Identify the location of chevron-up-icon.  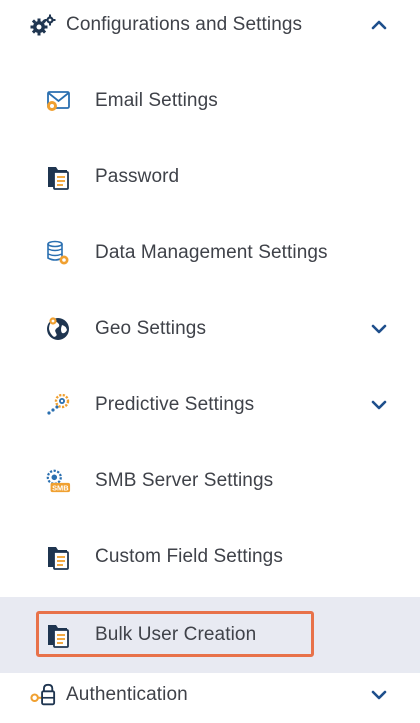
(379, 25).